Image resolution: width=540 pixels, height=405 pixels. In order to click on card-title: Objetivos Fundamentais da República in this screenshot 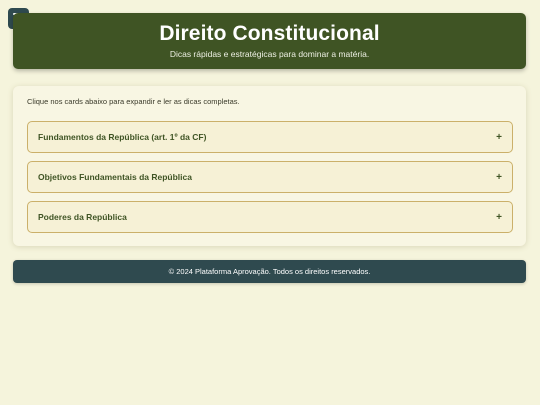, I will do `click(115, 177)`.